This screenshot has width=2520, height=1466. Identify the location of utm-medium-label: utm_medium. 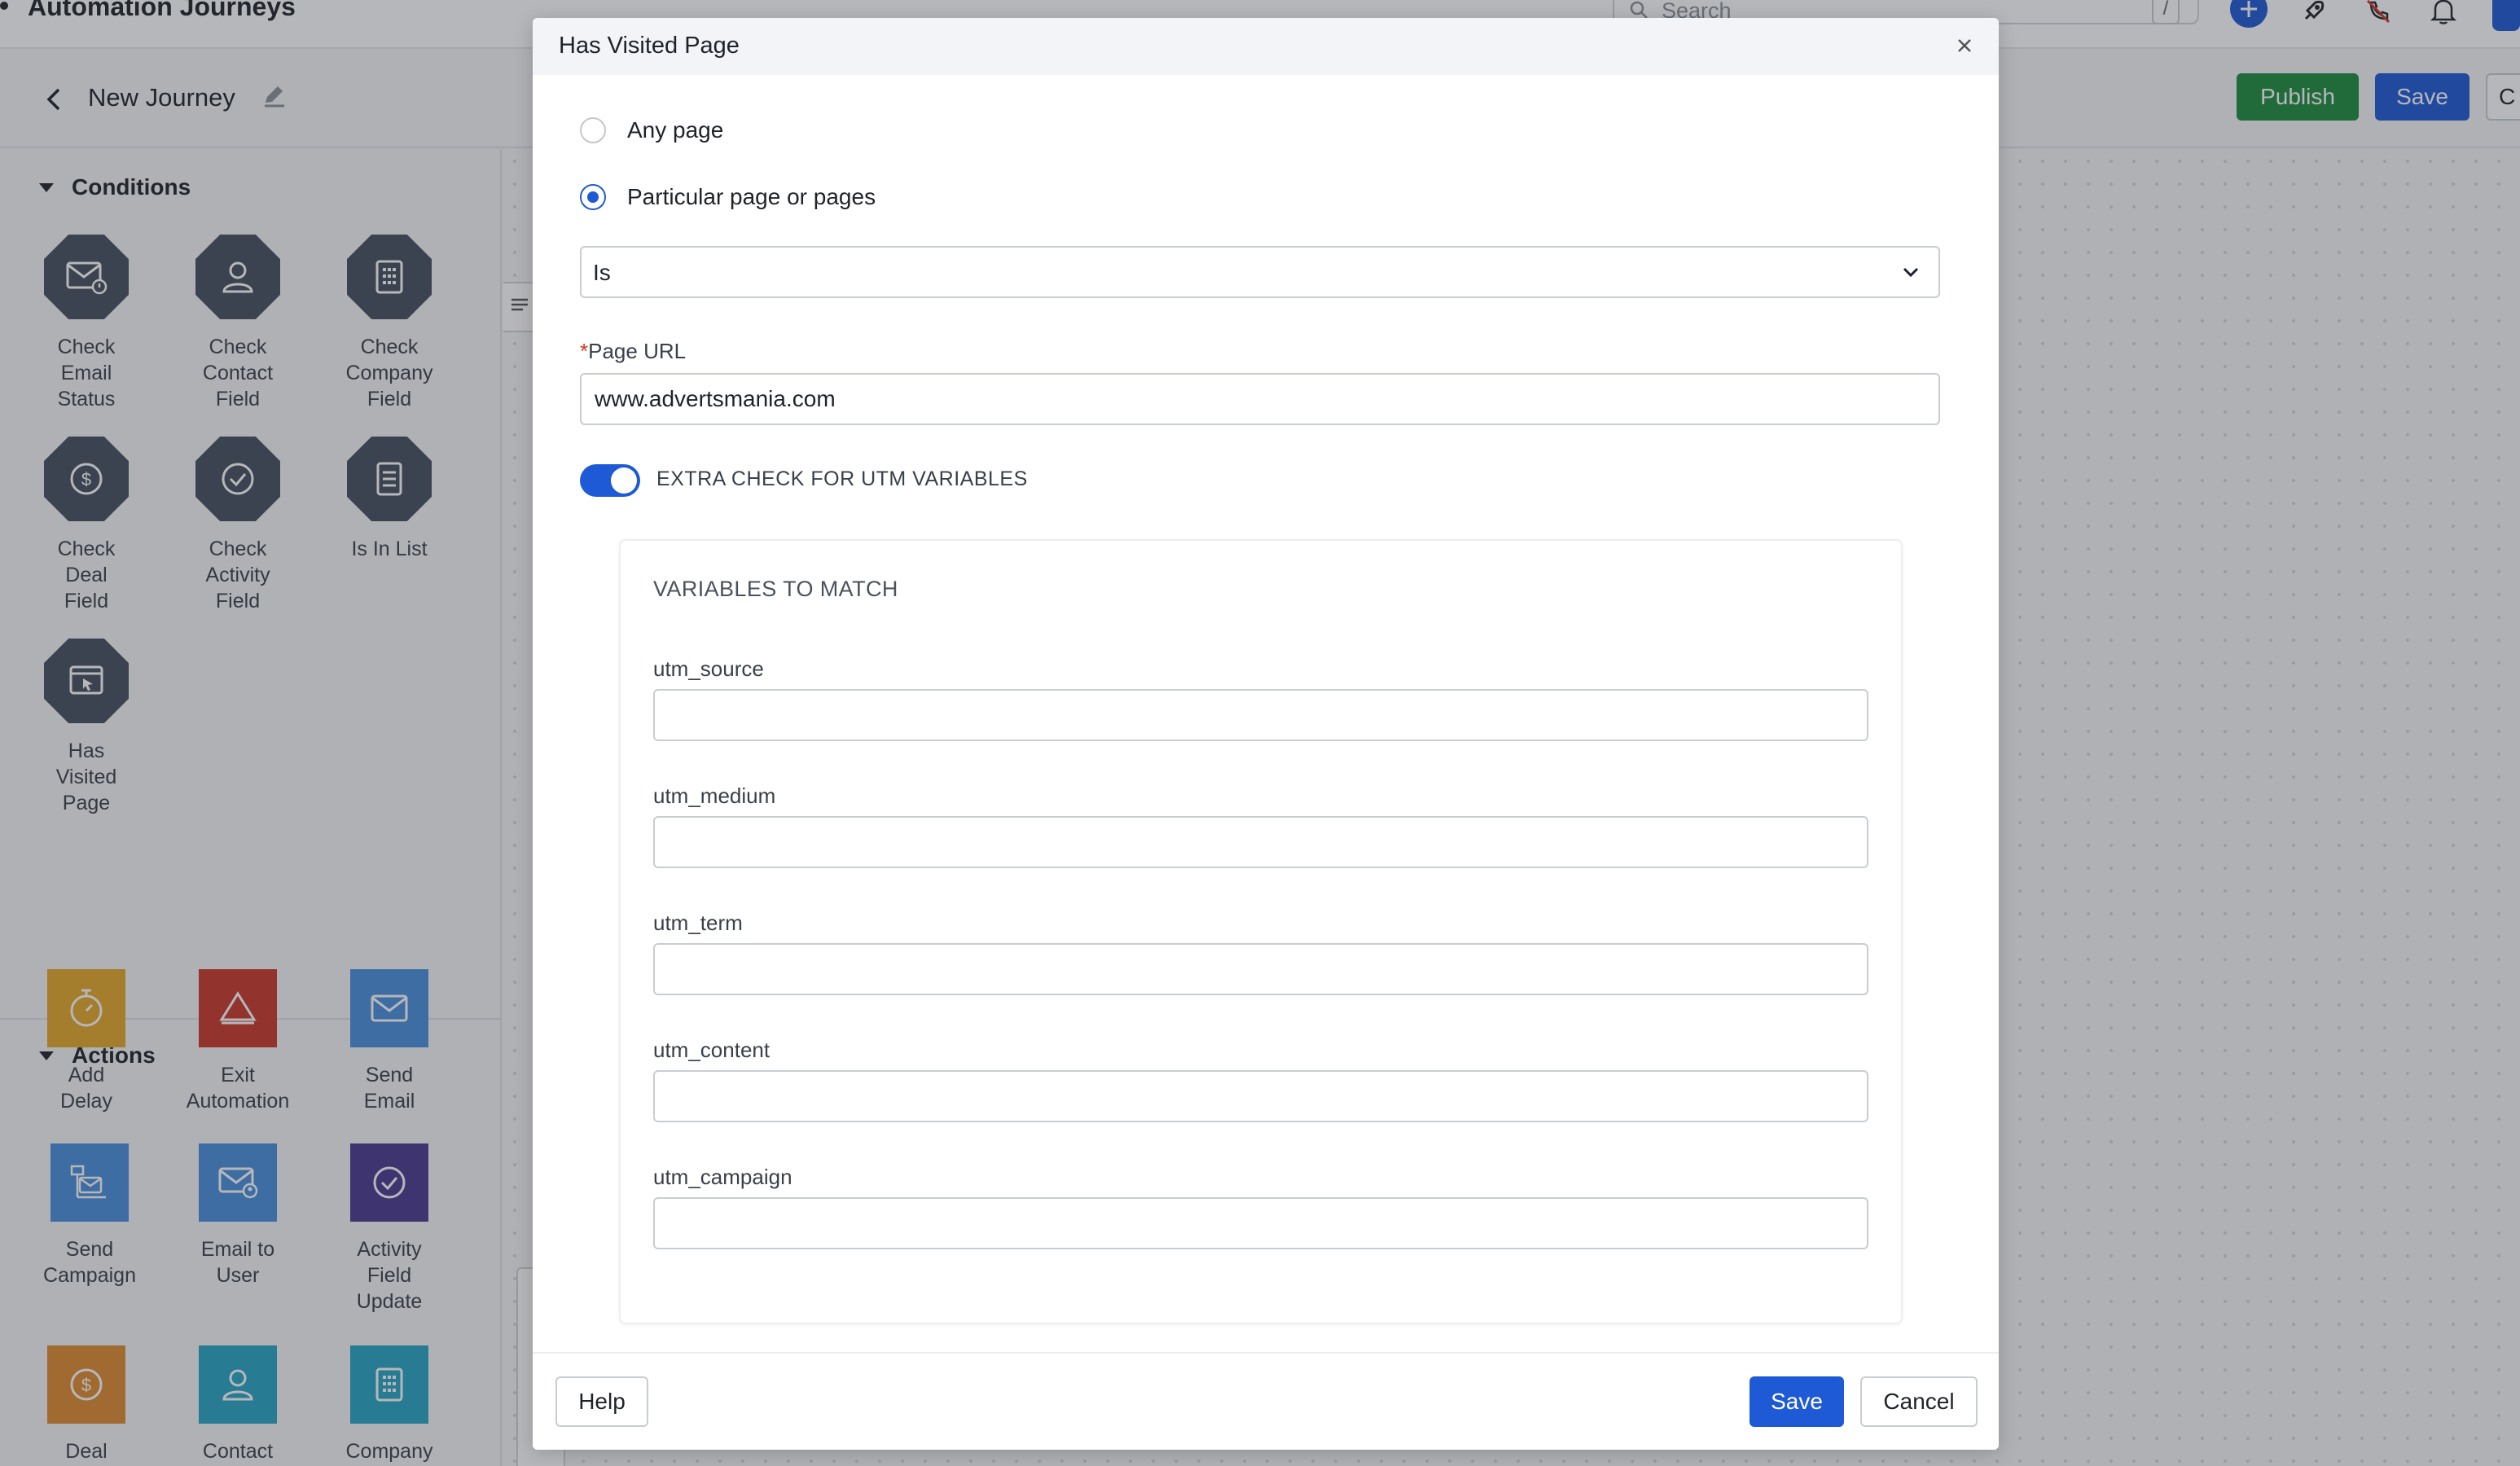
(714, 795).